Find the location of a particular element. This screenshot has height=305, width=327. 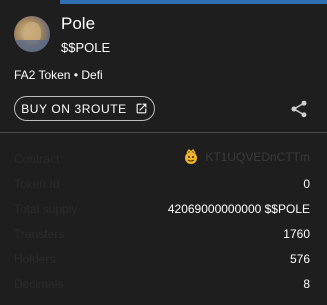

stat-value: 0 is located at coordinates (306, 184).